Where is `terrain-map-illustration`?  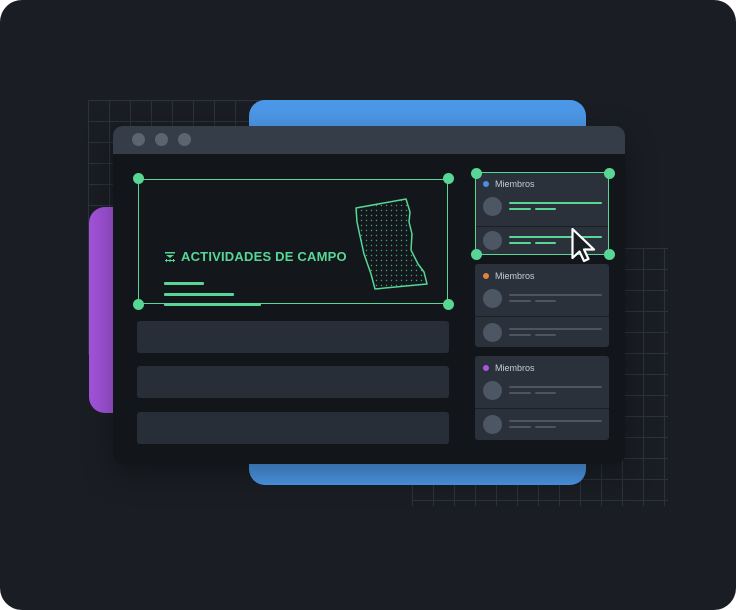
terrain-map-illustration is located at coordinates (391, 244).